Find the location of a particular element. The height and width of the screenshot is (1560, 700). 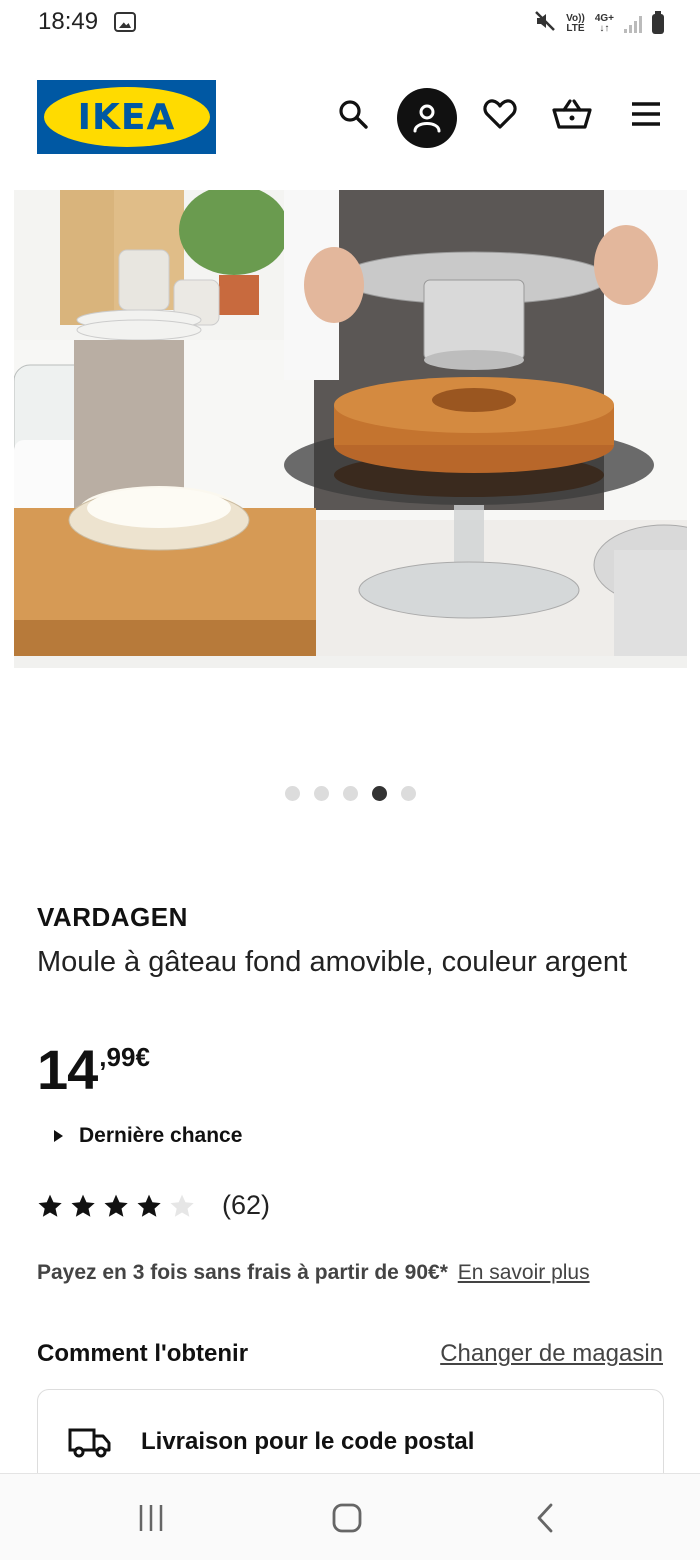

status-icons: Vo)) LTE 4G+ ↓↑ is located at coordinates (599, 24).